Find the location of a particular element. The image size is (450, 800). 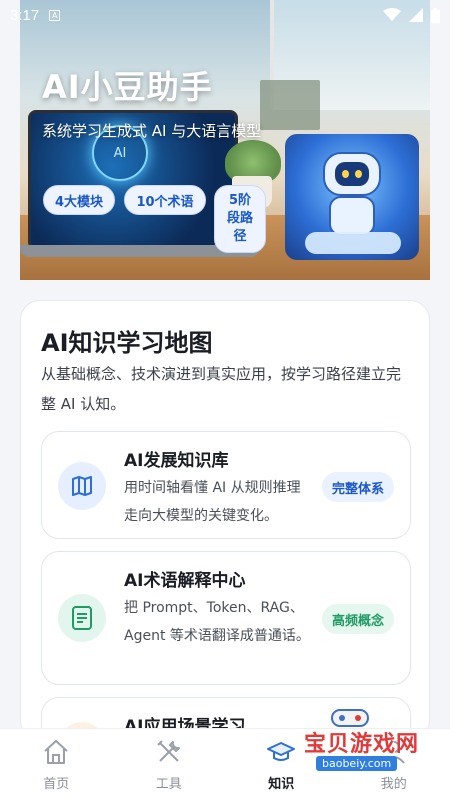

feature-card-knowledge-base: AI发展知识库 用时间轴看懂 AI 从规则推理走向大模型的关键变化。 完整体系 is located at coordinates (226, 485).